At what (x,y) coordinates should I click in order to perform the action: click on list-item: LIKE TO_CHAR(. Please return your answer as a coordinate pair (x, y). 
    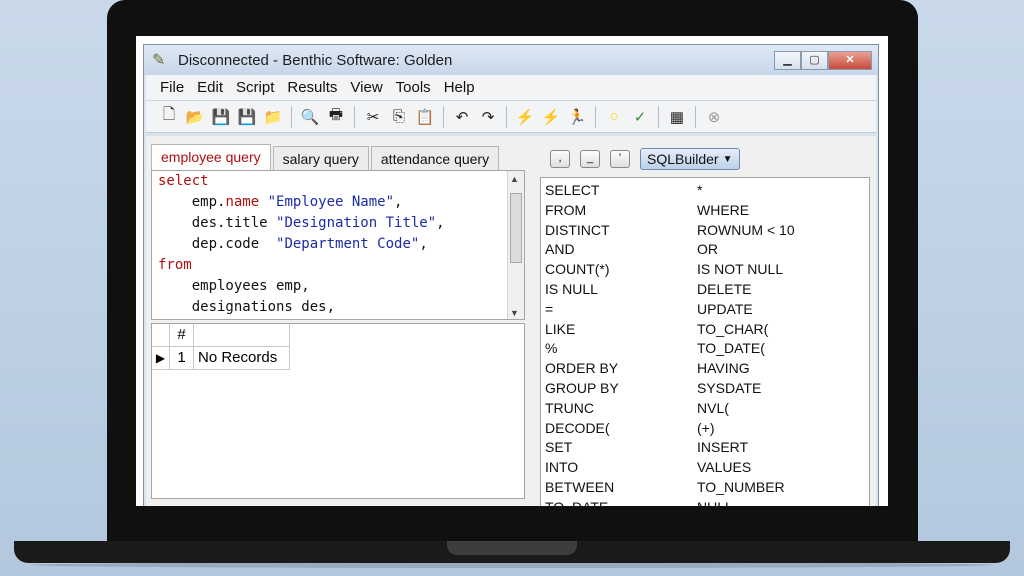
    Looking at the image, I should click on (705, 330).